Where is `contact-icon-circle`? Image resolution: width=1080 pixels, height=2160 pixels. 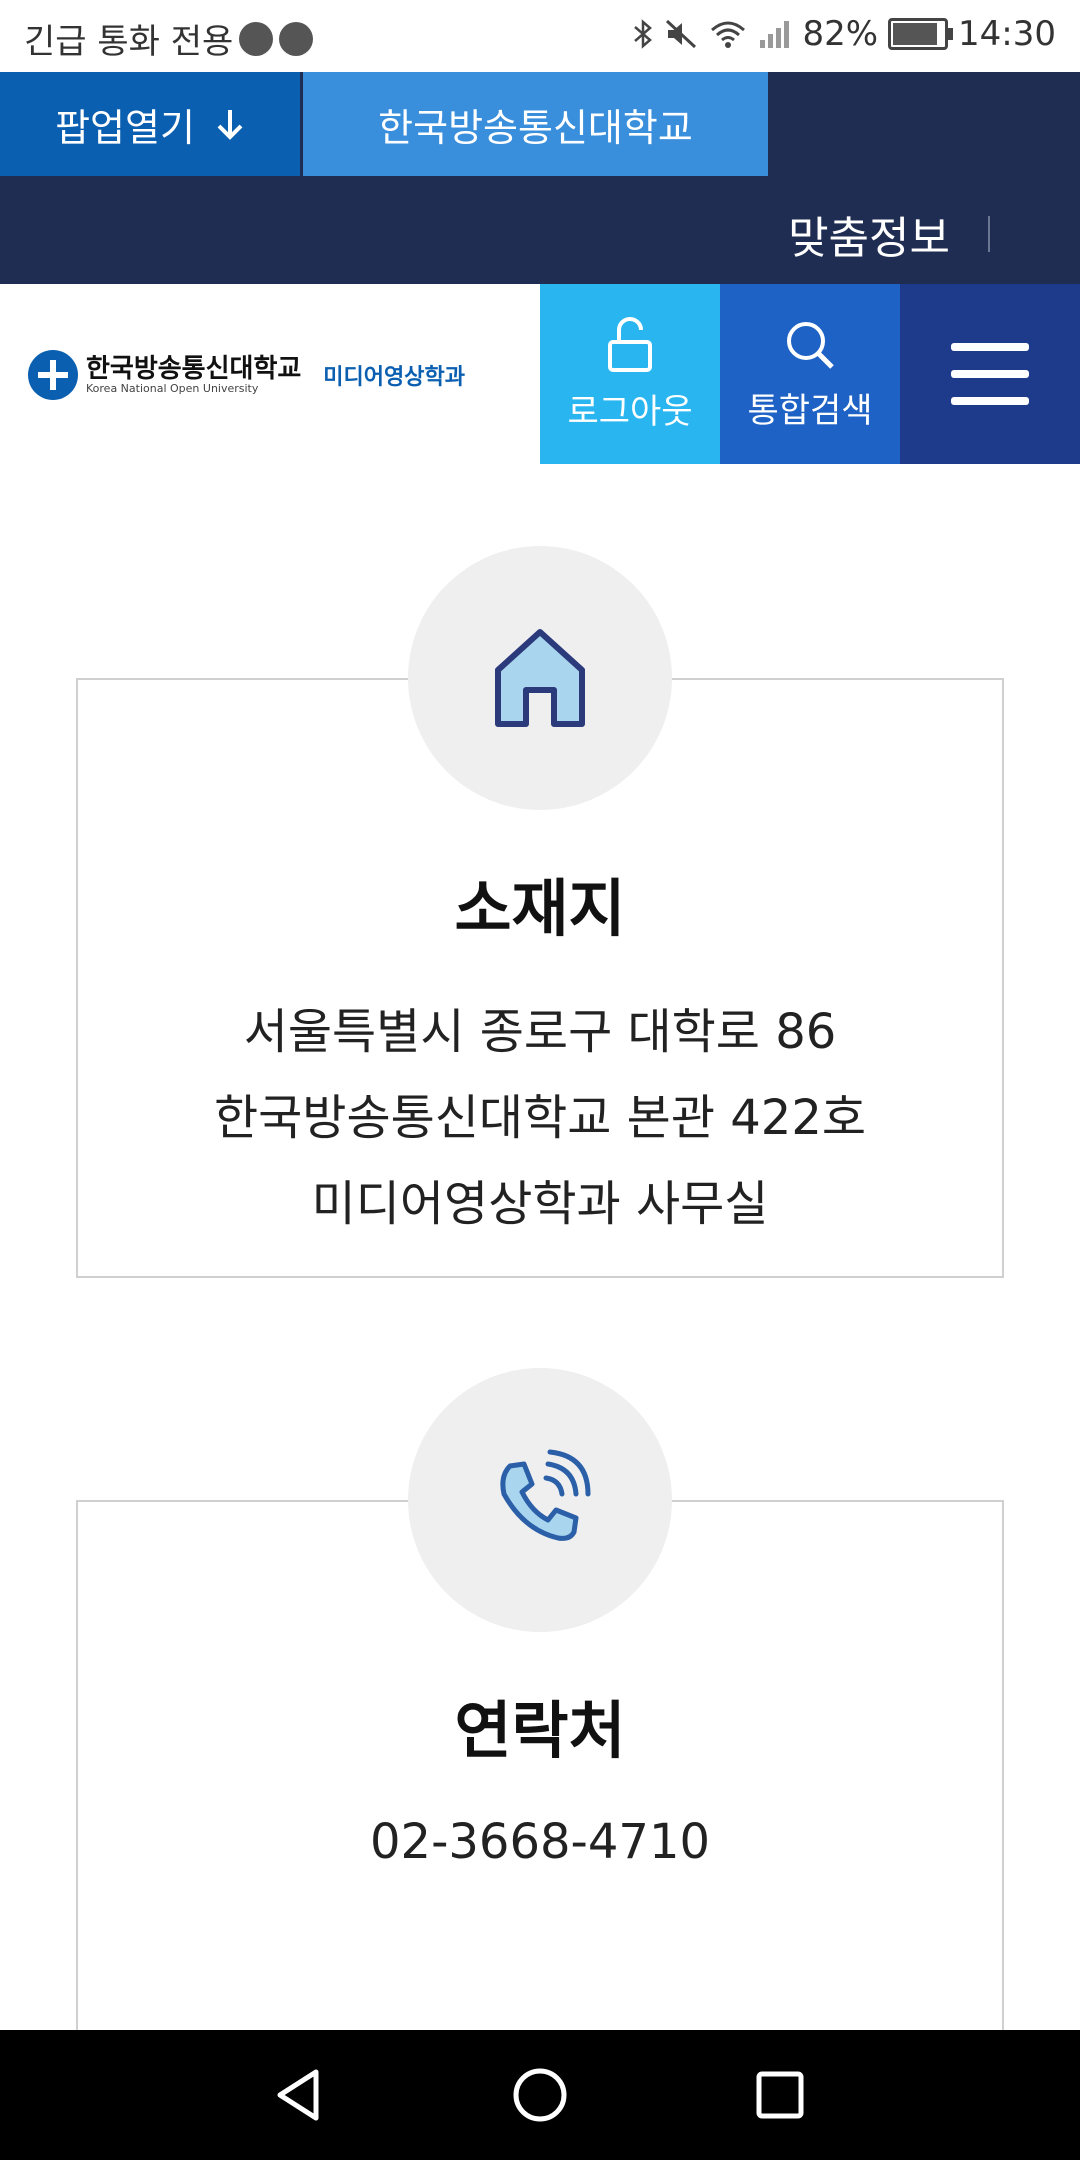
contact-icon-circle is located at coordinates (540, 1500).